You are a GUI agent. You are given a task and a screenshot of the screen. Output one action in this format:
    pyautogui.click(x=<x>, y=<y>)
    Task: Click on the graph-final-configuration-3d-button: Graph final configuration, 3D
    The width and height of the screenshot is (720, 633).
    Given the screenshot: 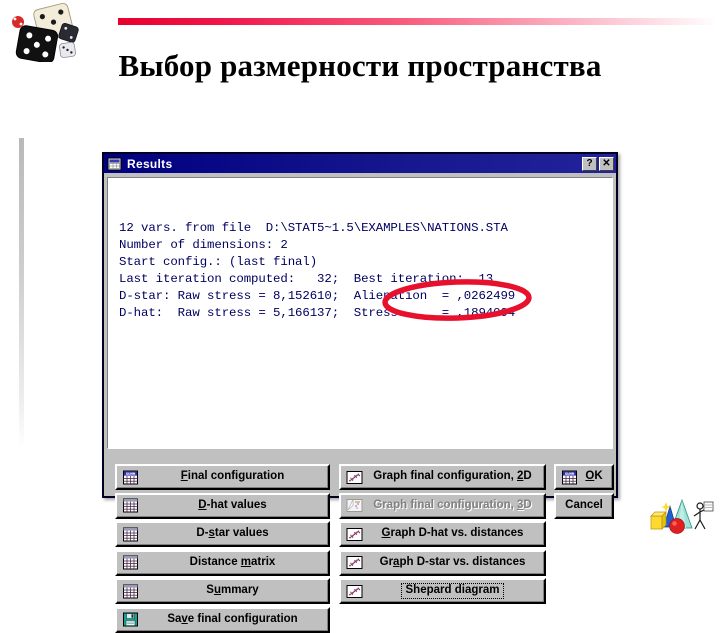 What is the action you would take?
    pyautogui.click(x=442, y=505)
    